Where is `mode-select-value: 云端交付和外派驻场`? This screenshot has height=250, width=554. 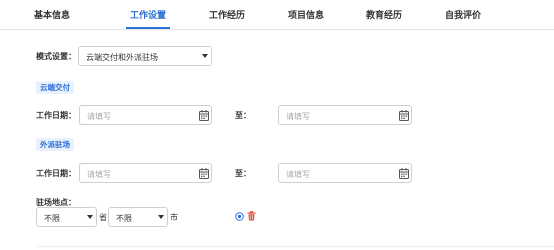 mode-select-value: 云端交付和外派驻场 is located at coordinates (122, 57).